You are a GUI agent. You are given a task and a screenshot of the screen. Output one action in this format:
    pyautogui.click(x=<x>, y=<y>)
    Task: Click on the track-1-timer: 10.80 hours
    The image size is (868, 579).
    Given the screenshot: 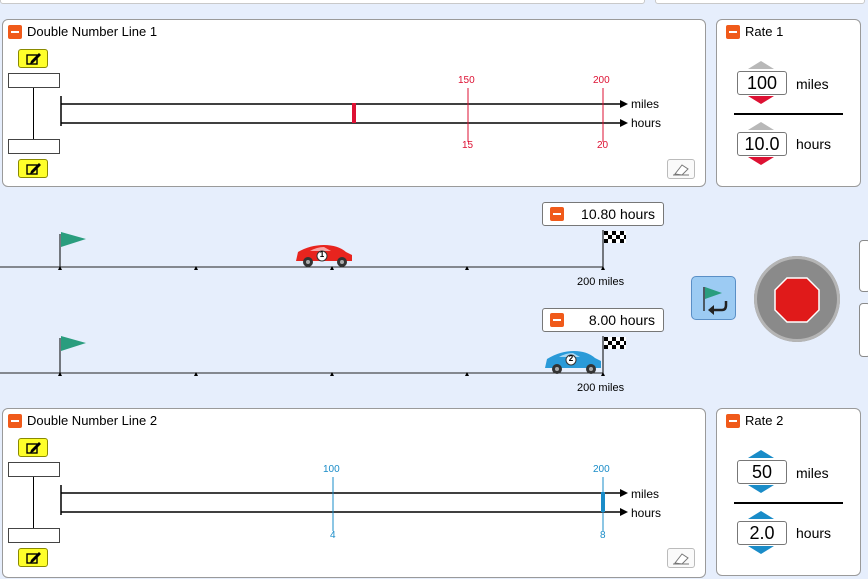 What is the action you would take?
    pyautogui.click(x=603, y=214)
    